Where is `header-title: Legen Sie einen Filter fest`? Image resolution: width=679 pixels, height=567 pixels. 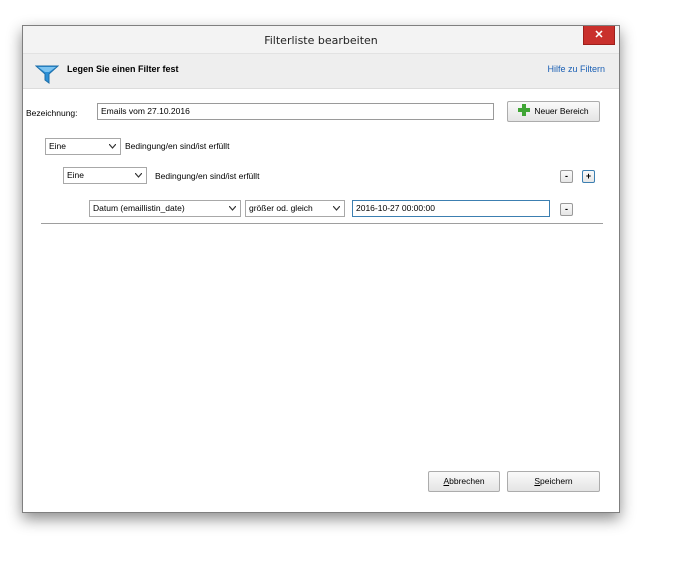 header-title: Legen Sie einen Filter fest is located at coordinates (123, 69).